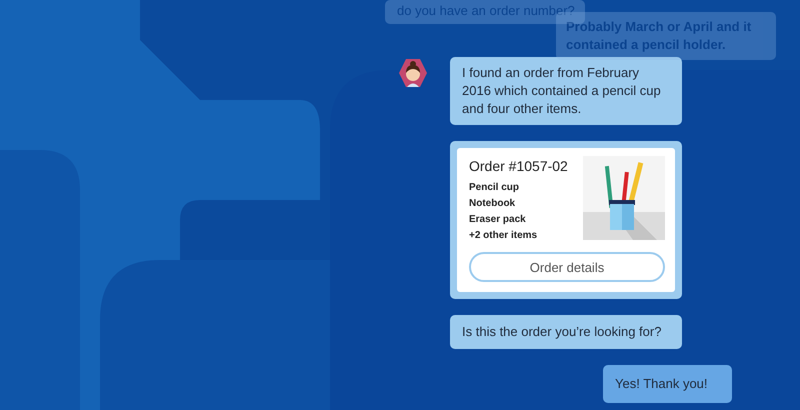  I want to click on order-title: Order #1057-02, so click(518, 166).